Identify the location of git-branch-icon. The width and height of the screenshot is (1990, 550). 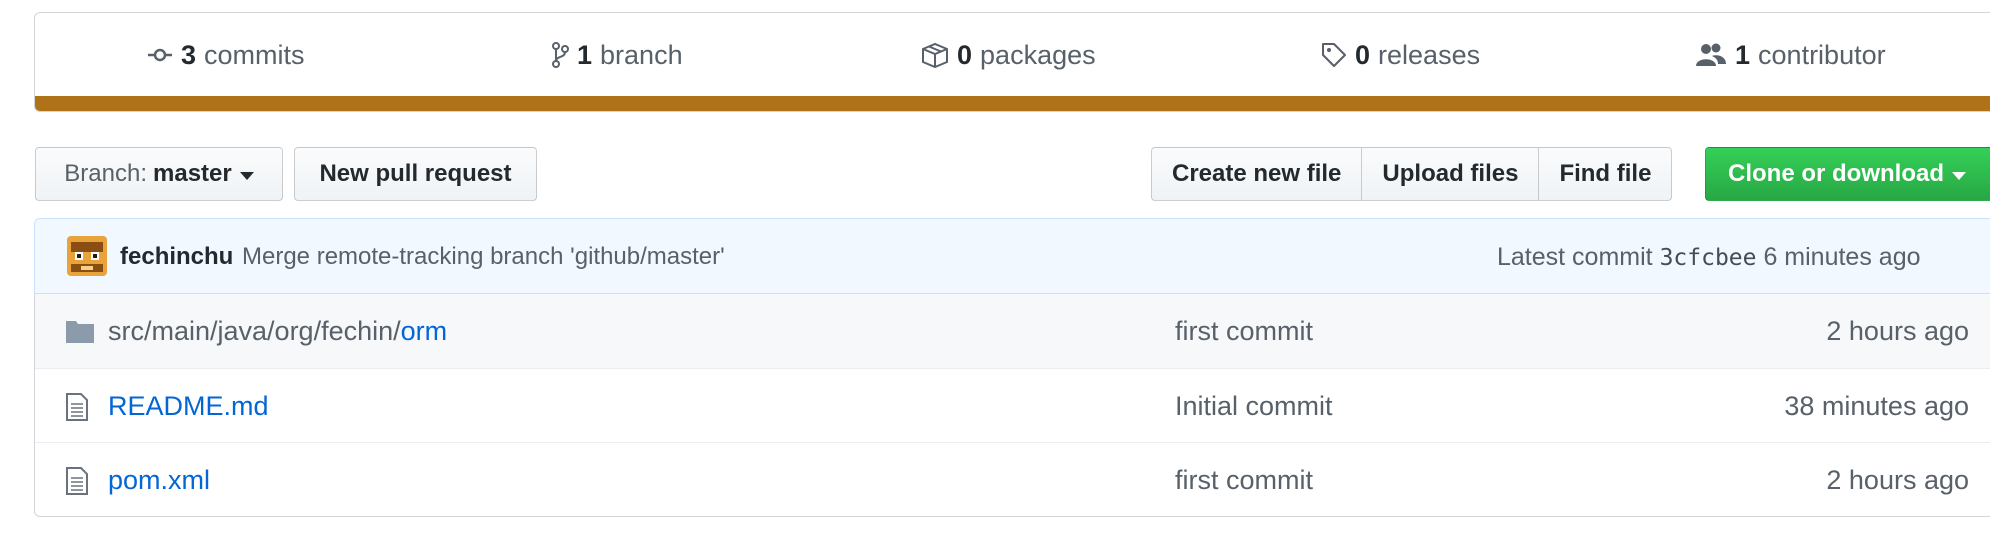
(560, 55).